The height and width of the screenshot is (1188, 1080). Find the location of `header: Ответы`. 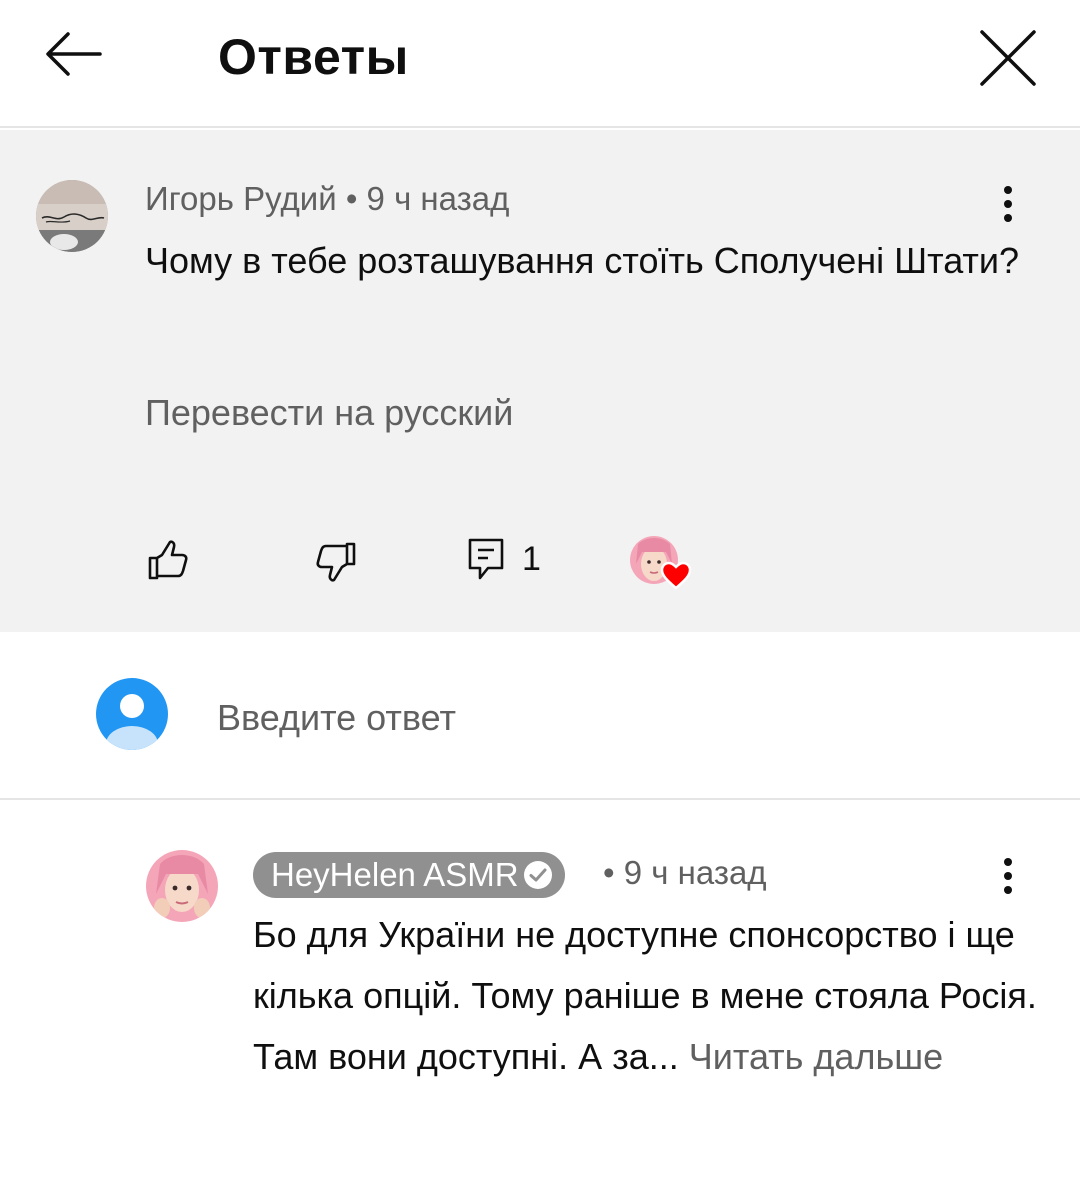

header: Ответы is located at coordinates (540, 64).